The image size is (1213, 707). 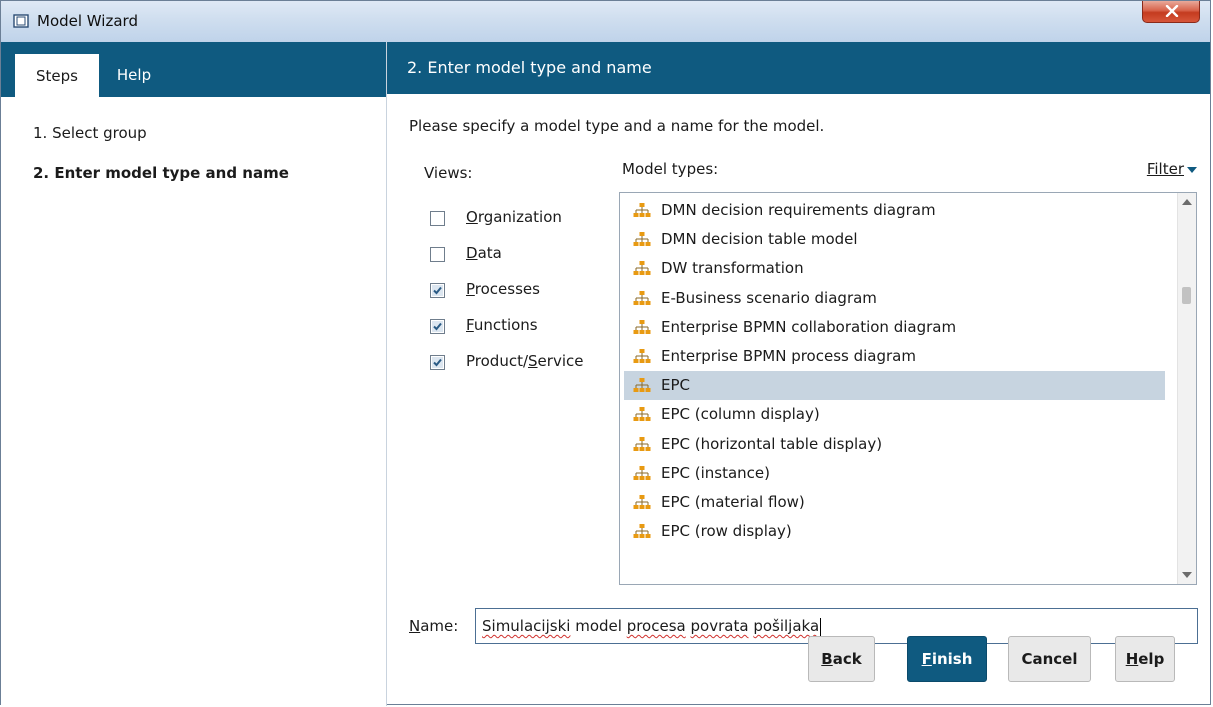 I want to click on help-button: Help, so click(x=1145, y=659).